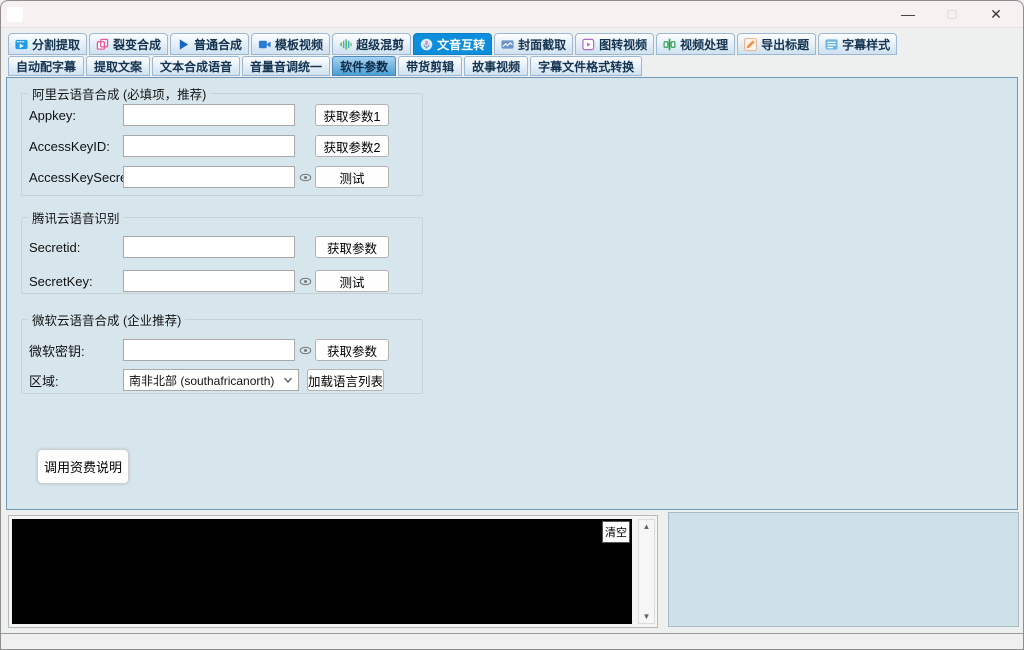 The image size is (1024, 650). I want to click on tab-label: 普通合成, so click(218, 44).